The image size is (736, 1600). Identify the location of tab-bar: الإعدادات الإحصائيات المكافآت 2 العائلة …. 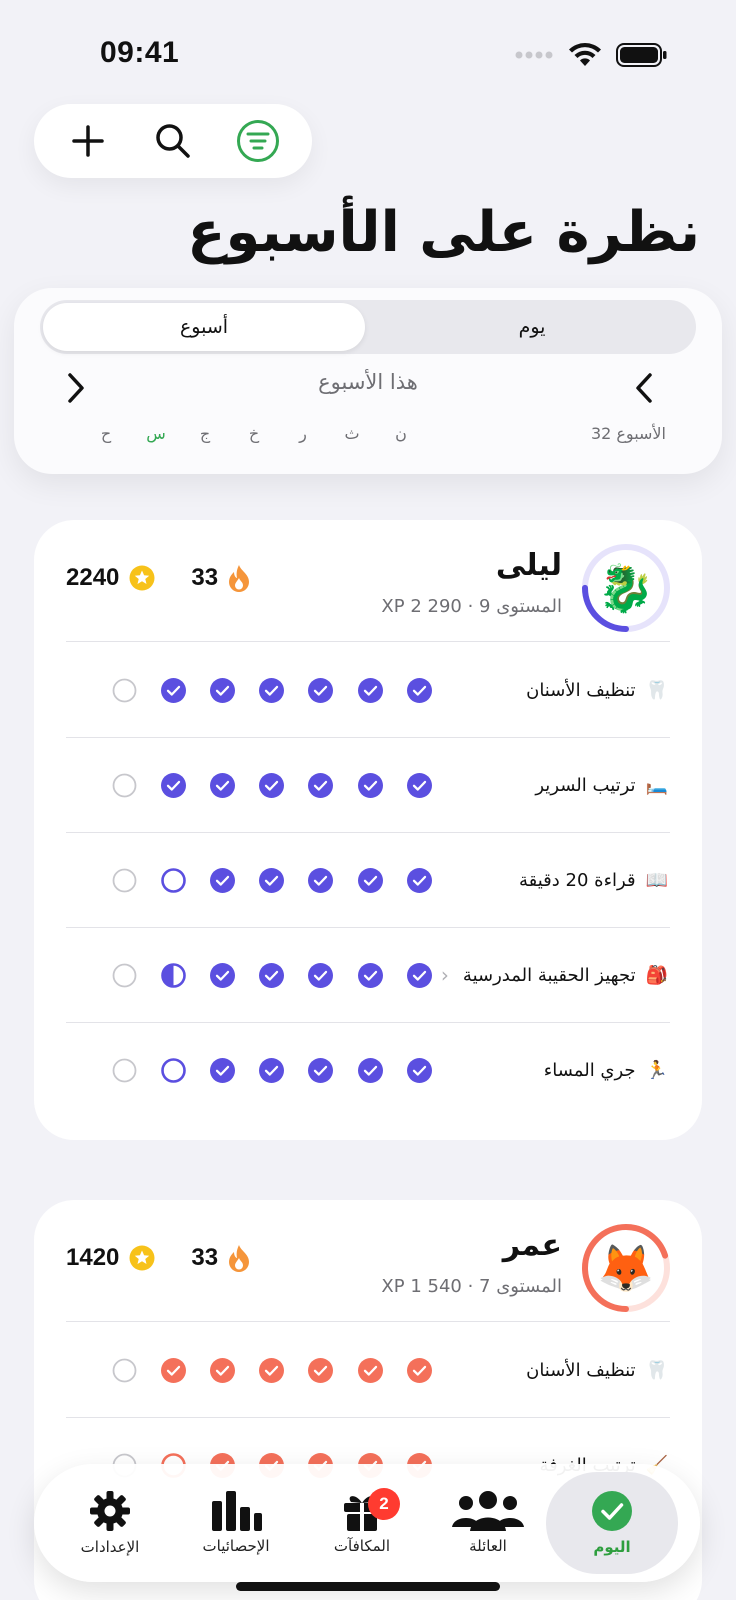
(367, 1523).